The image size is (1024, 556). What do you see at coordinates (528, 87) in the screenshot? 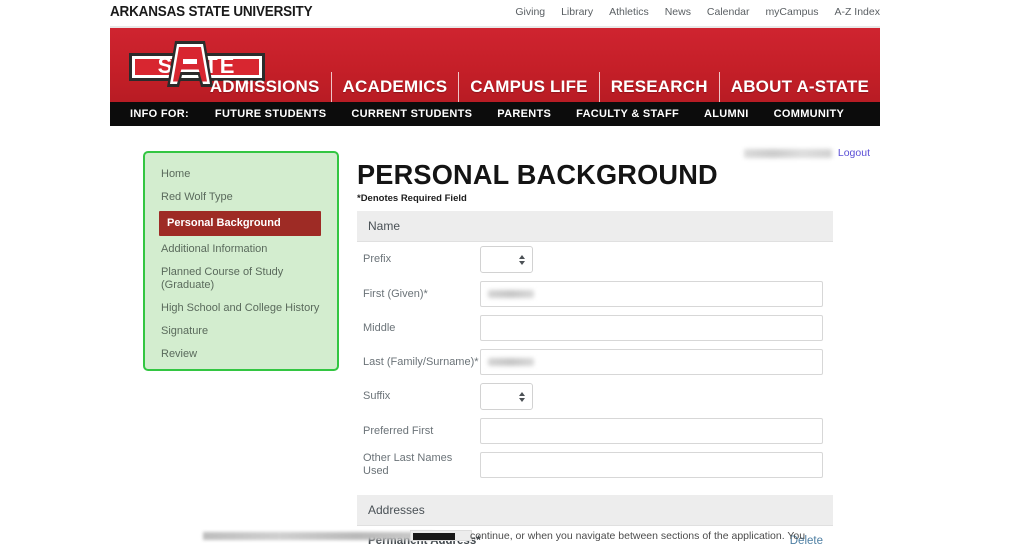
I see `nav-campus-life: CAMPUS LIFE` at bounding box center [528, 87].